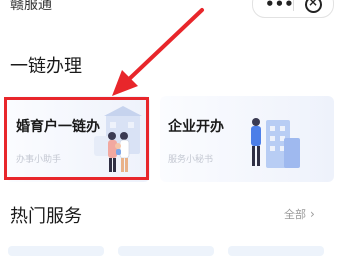 The height and width of the screenshot is (256, 338). I want to click on view-all-link: 全部 ›, so click(299, 214).